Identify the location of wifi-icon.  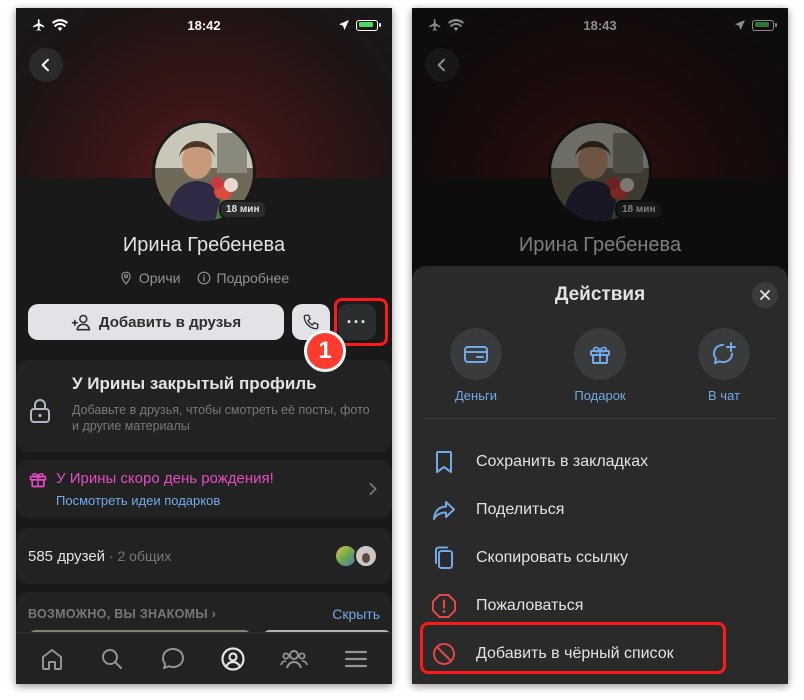
(60, 25).